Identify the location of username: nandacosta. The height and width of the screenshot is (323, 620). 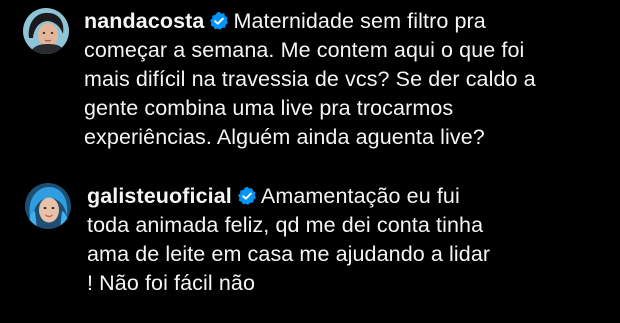
(144, 21).